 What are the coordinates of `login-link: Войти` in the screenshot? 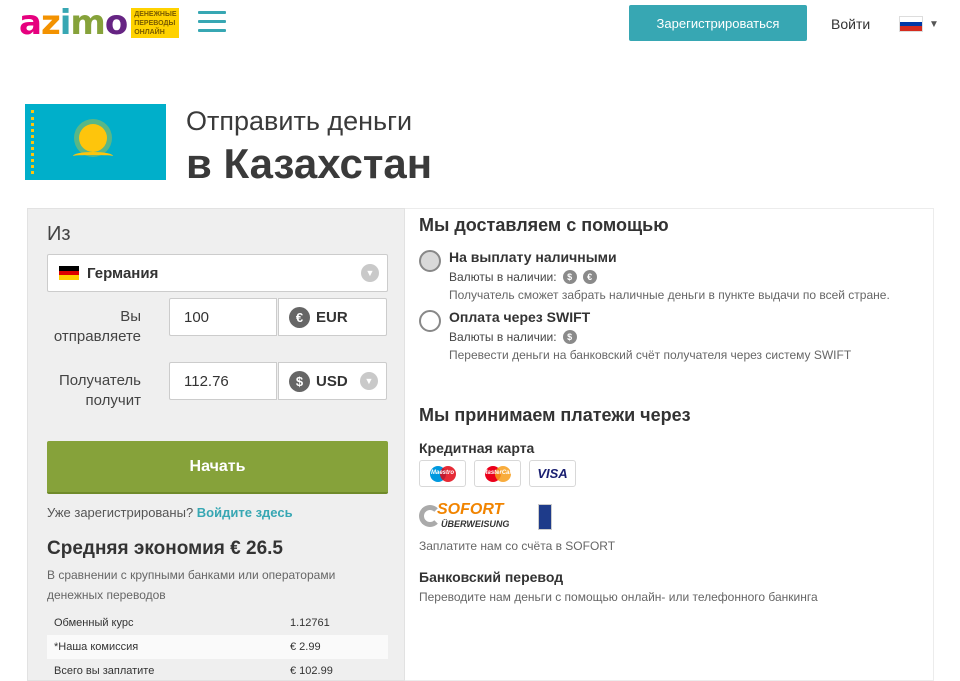 It's located at (850, 24).